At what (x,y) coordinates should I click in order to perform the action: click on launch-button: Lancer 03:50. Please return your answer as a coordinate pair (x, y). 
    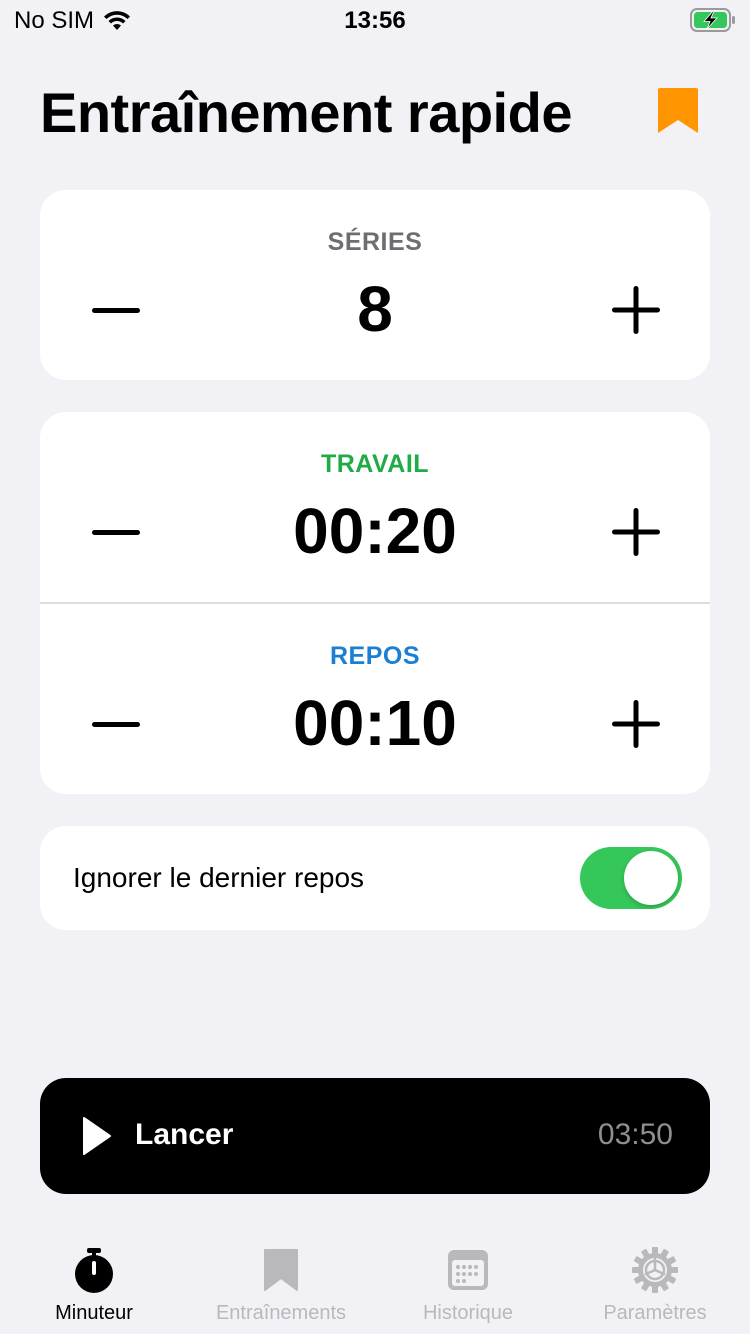
    Looking at the image, I should click on (375, 1136).